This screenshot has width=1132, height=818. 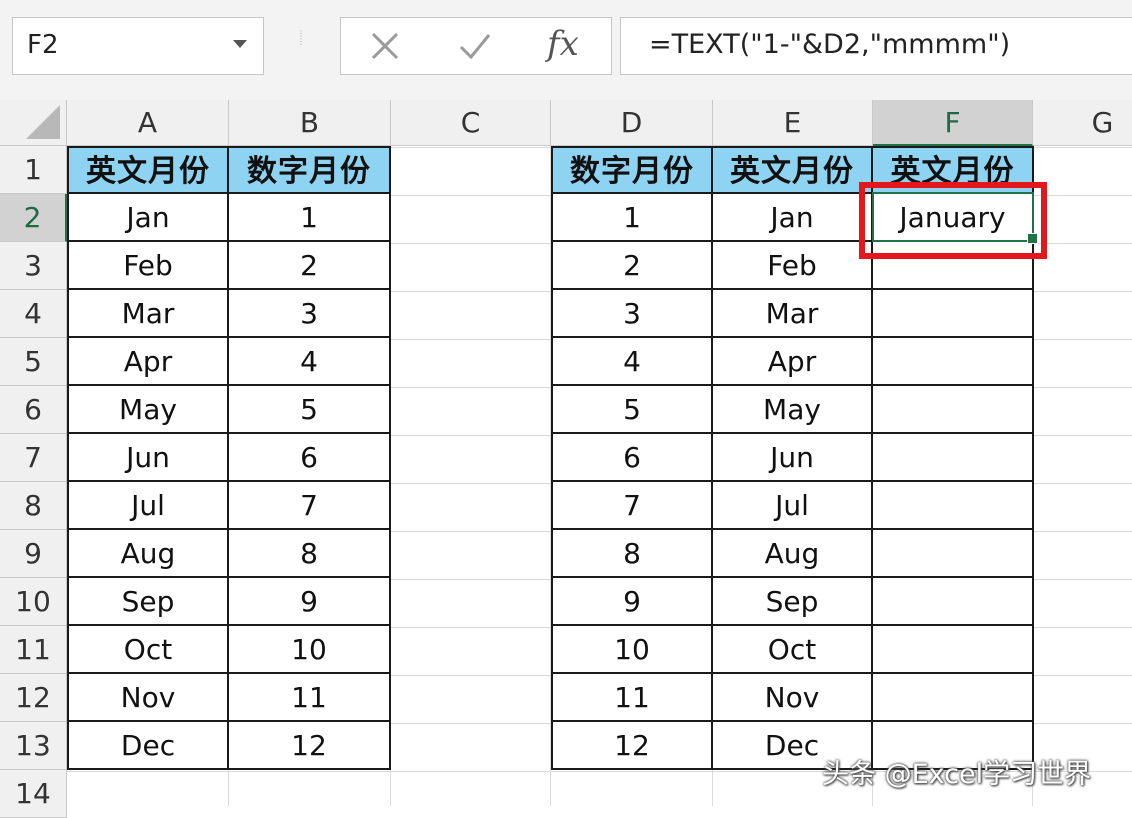 What do you see at coordinates (310, 123) in the screenshot?
I see `column-header-b: B` at bounding box center [310, 123].